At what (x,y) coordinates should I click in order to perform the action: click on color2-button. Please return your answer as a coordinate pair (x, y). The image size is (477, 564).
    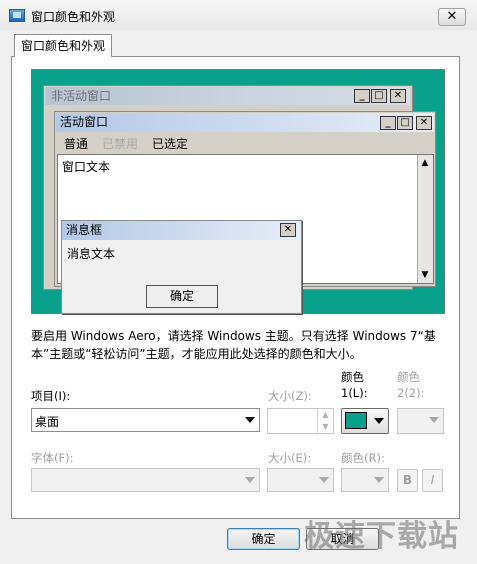
    Looking at the image, I should click on (420, 421).